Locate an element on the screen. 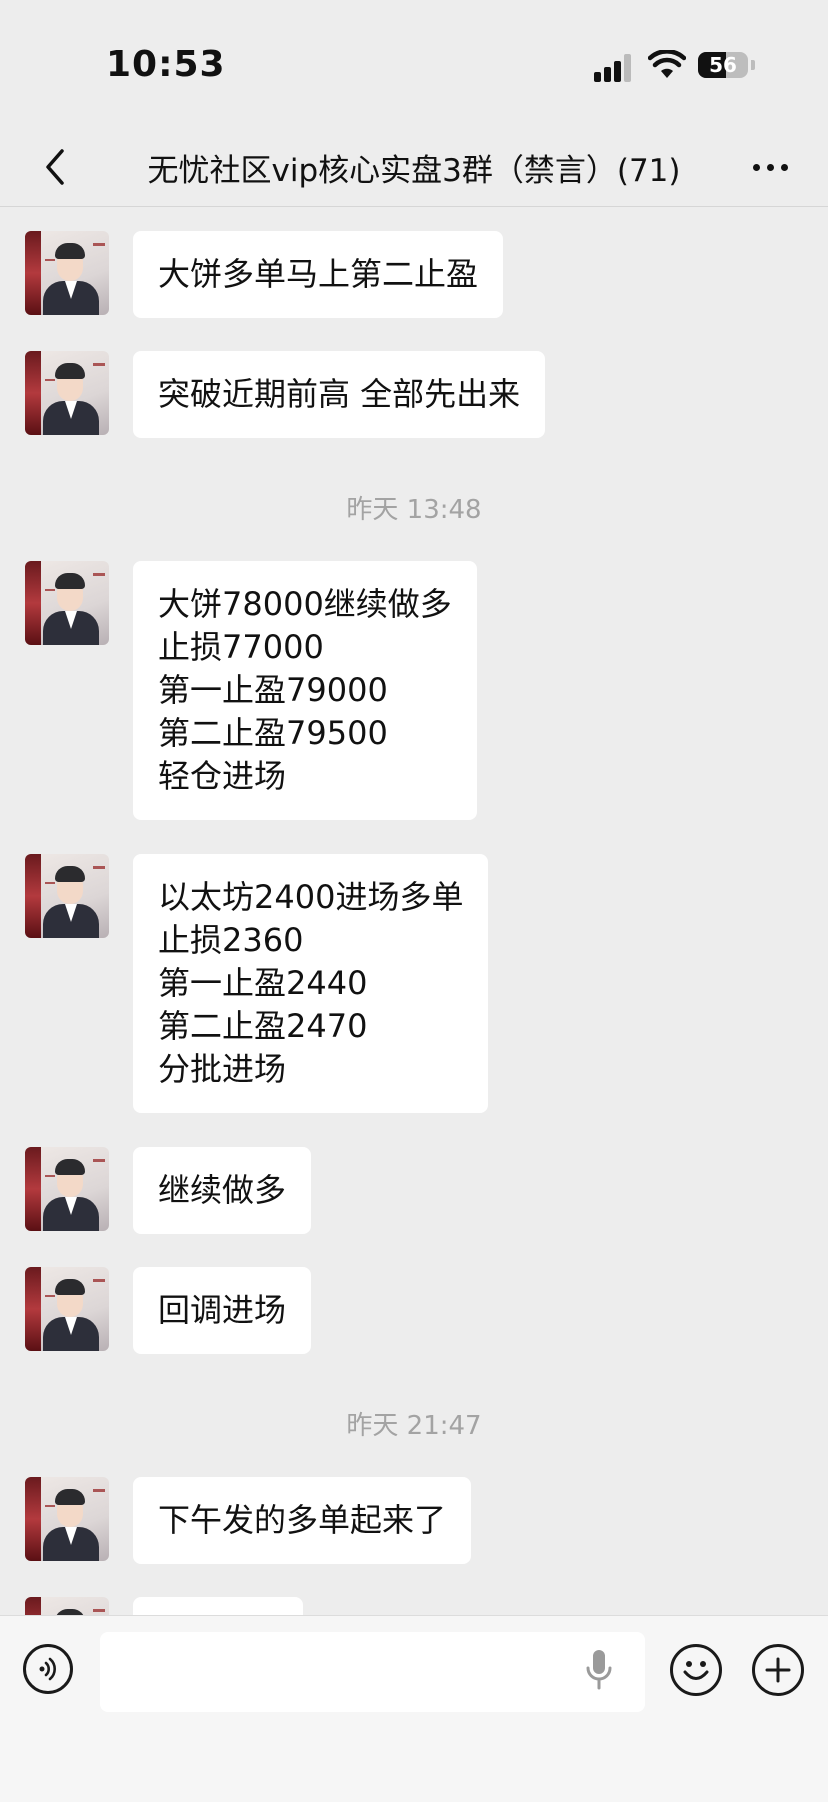 This screenshot has height=1802, width=828. chat-title: 无忧社区vip核心实盘3群（禁言）(71) is located at coordinates (414, 170).